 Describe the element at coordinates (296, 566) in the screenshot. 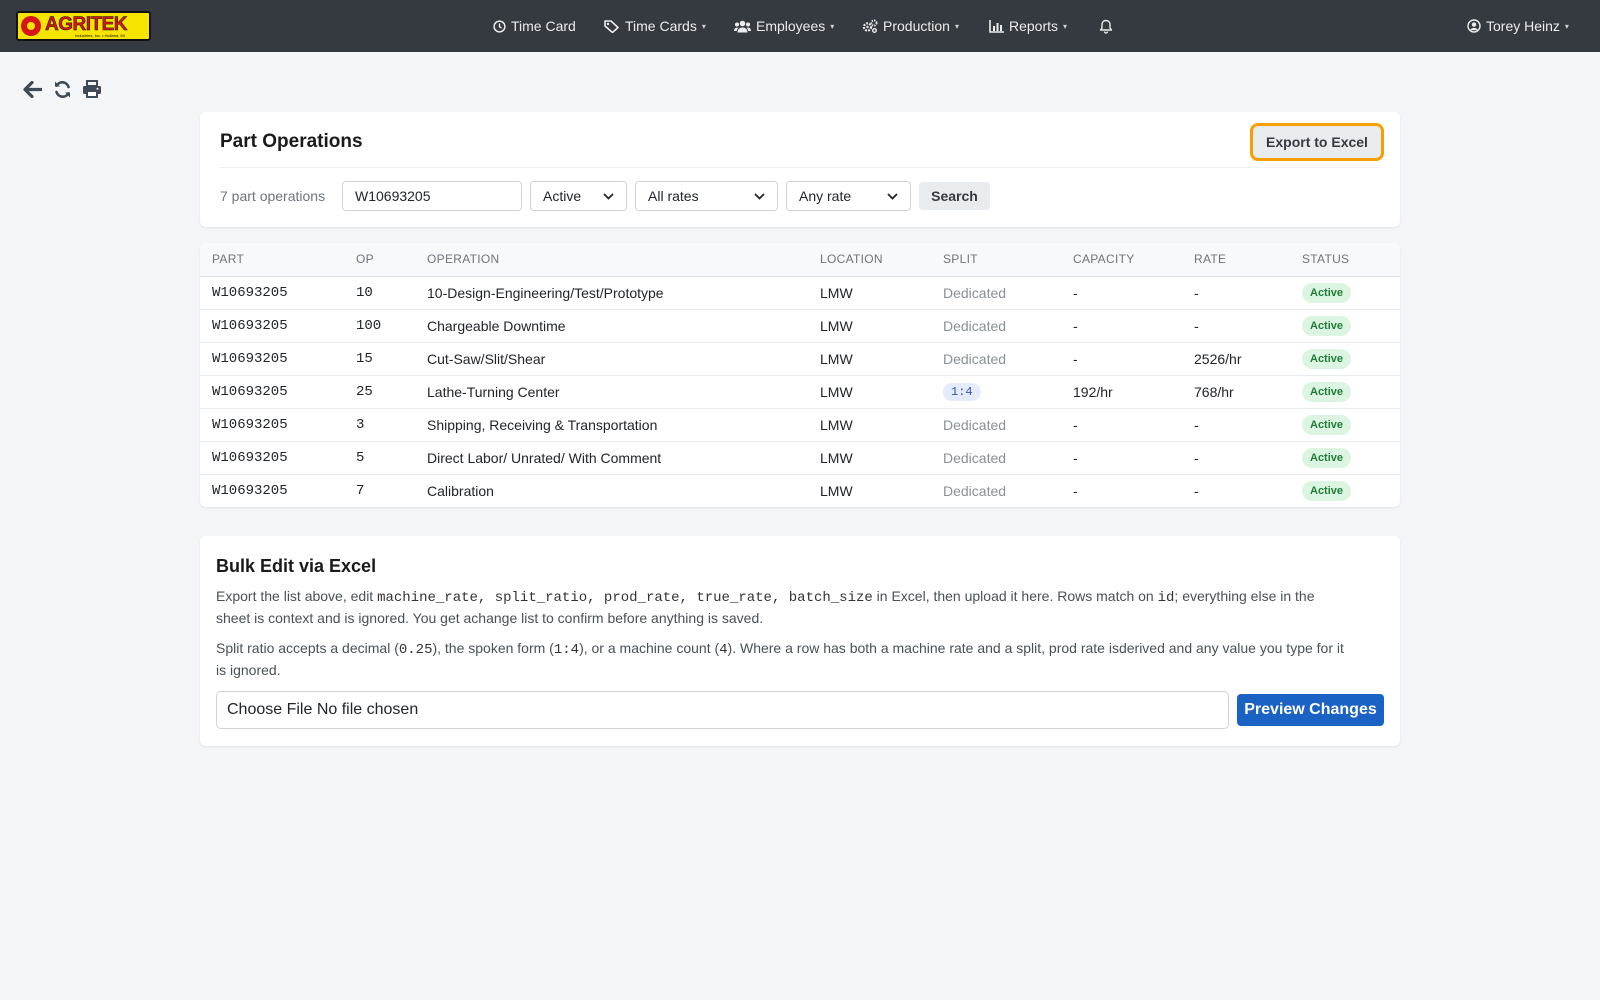

I see `bulk-edit-title: Bulk Edit via Excel` at that location.